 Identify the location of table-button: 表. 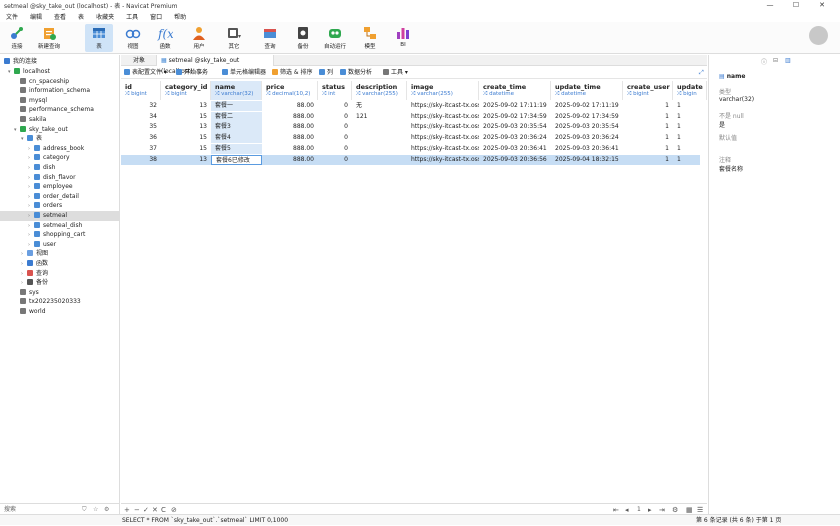
(99, 38).